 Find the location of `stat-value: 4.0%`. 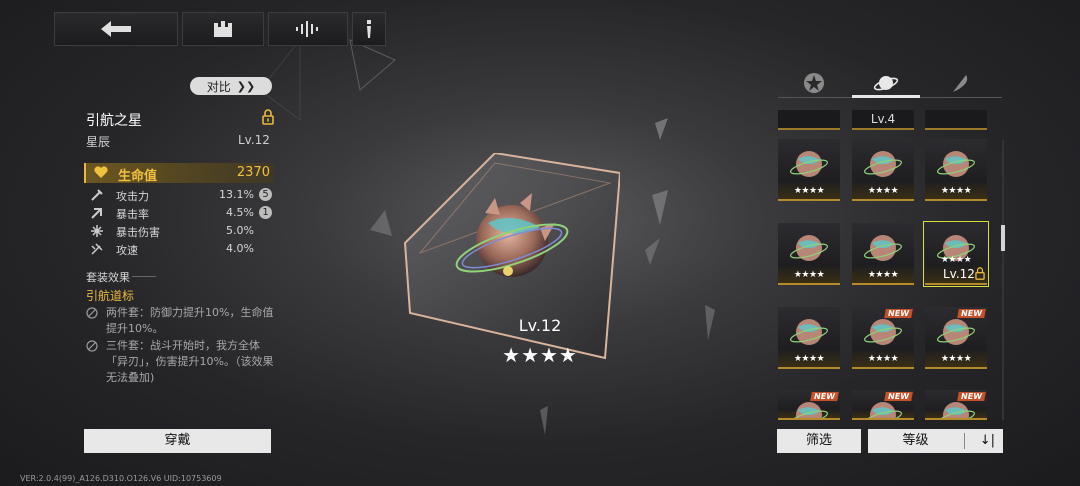

stat-value: 4.0% is located at coordinates (240, 248).